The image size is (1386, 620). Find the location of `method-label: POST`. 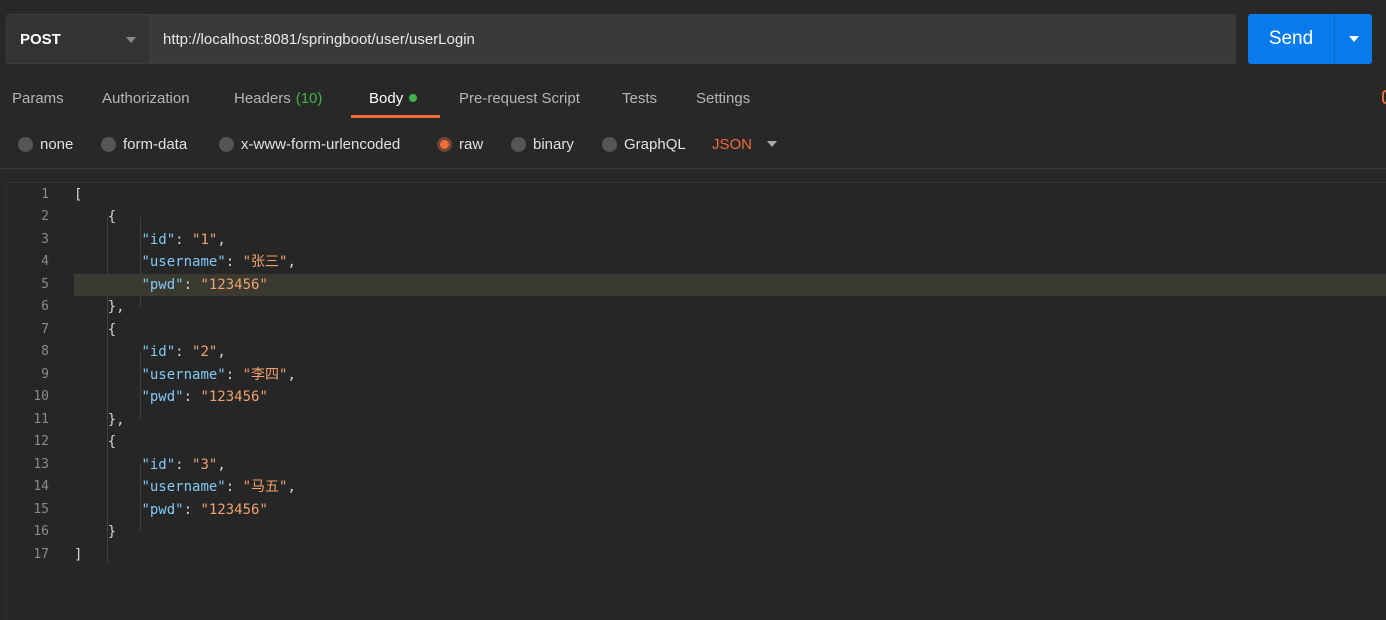

method-label: POST is located at coordinates (40, 39).